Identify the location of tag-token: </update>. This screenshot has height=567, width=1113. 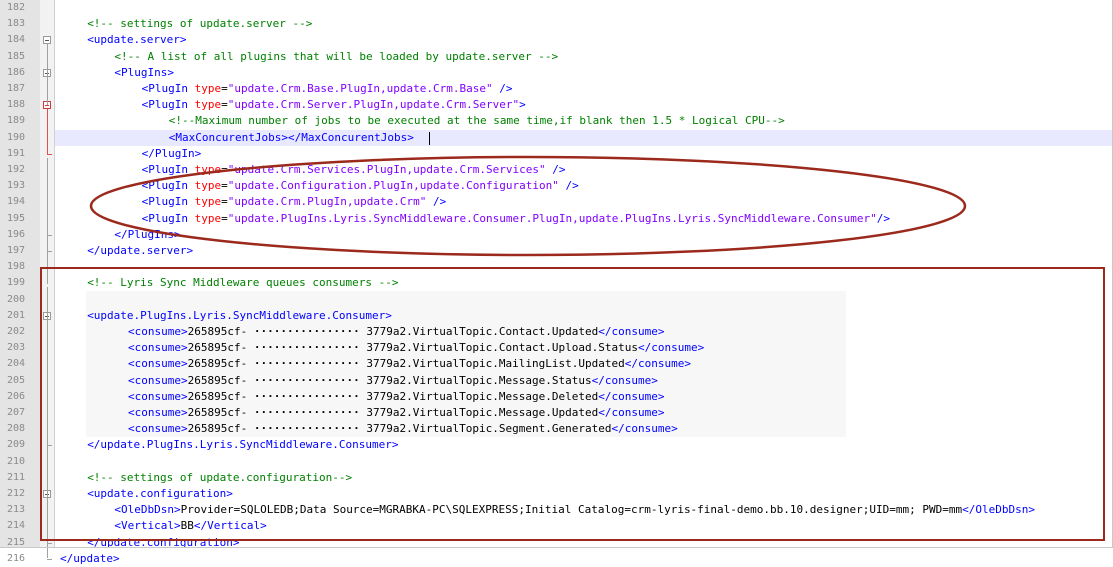
(90, 558).